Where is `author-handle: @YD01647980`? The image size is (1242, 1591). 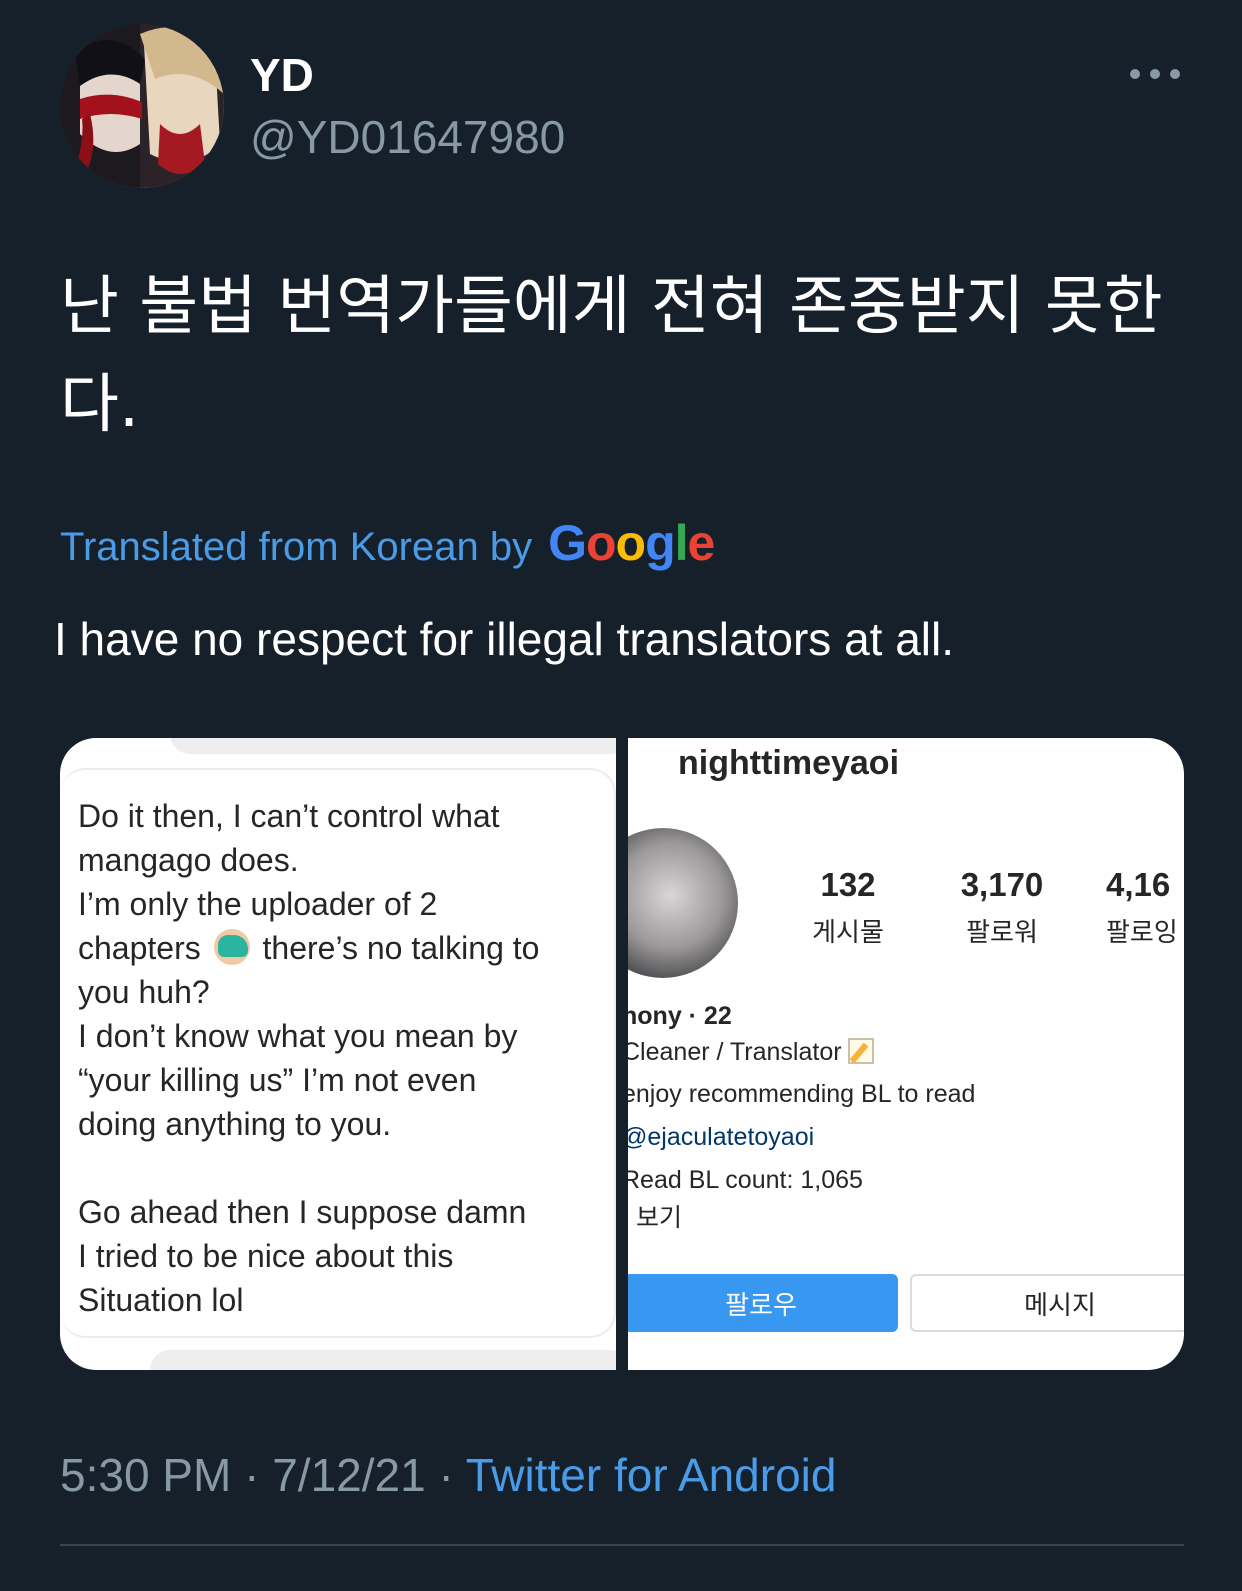
author-handle: @YD01647980 is located at coordinates (407, 137).